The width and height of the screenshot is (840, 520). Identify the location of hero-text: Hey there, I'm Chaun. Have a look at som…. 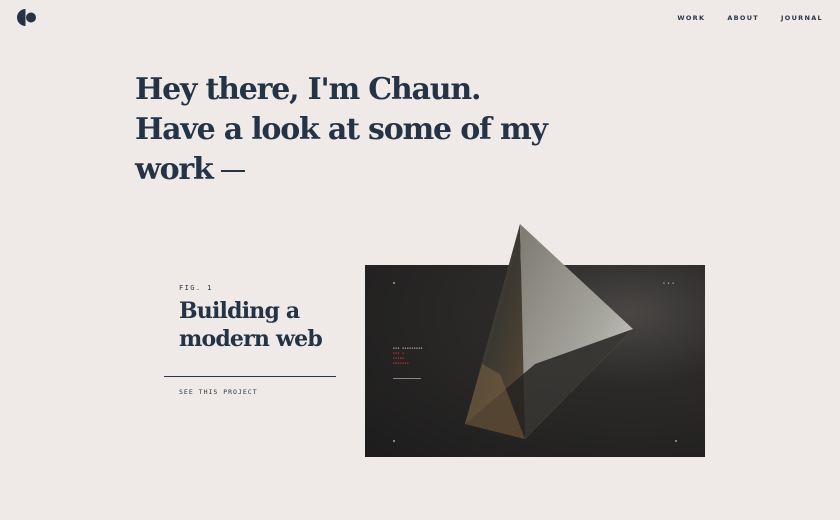
(341, 129).